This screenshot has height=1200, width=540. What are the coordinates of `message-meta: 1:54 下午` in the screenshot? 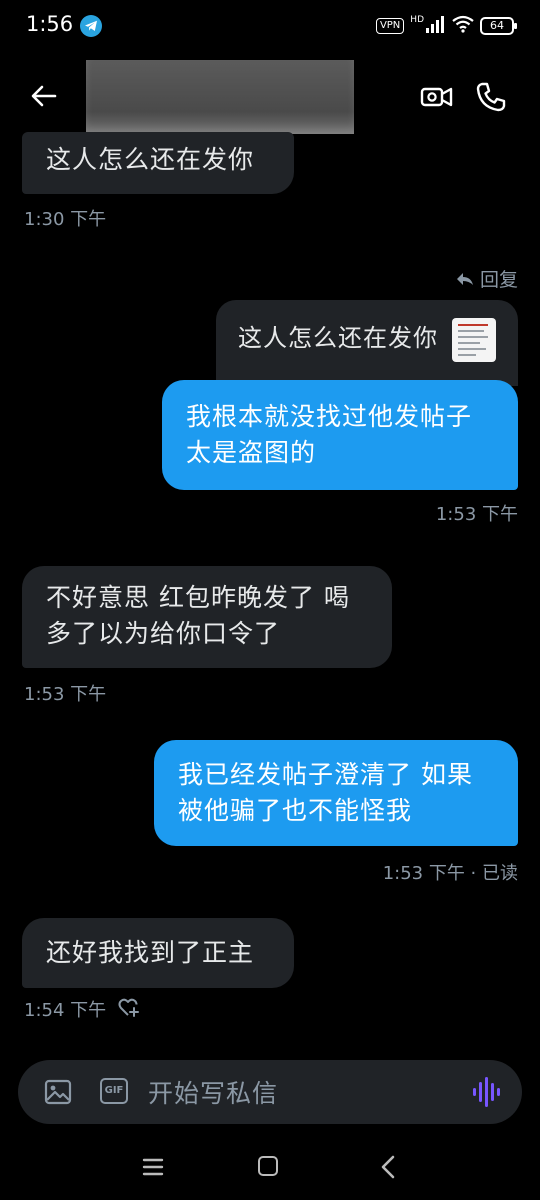 It's located at (82, 1009).